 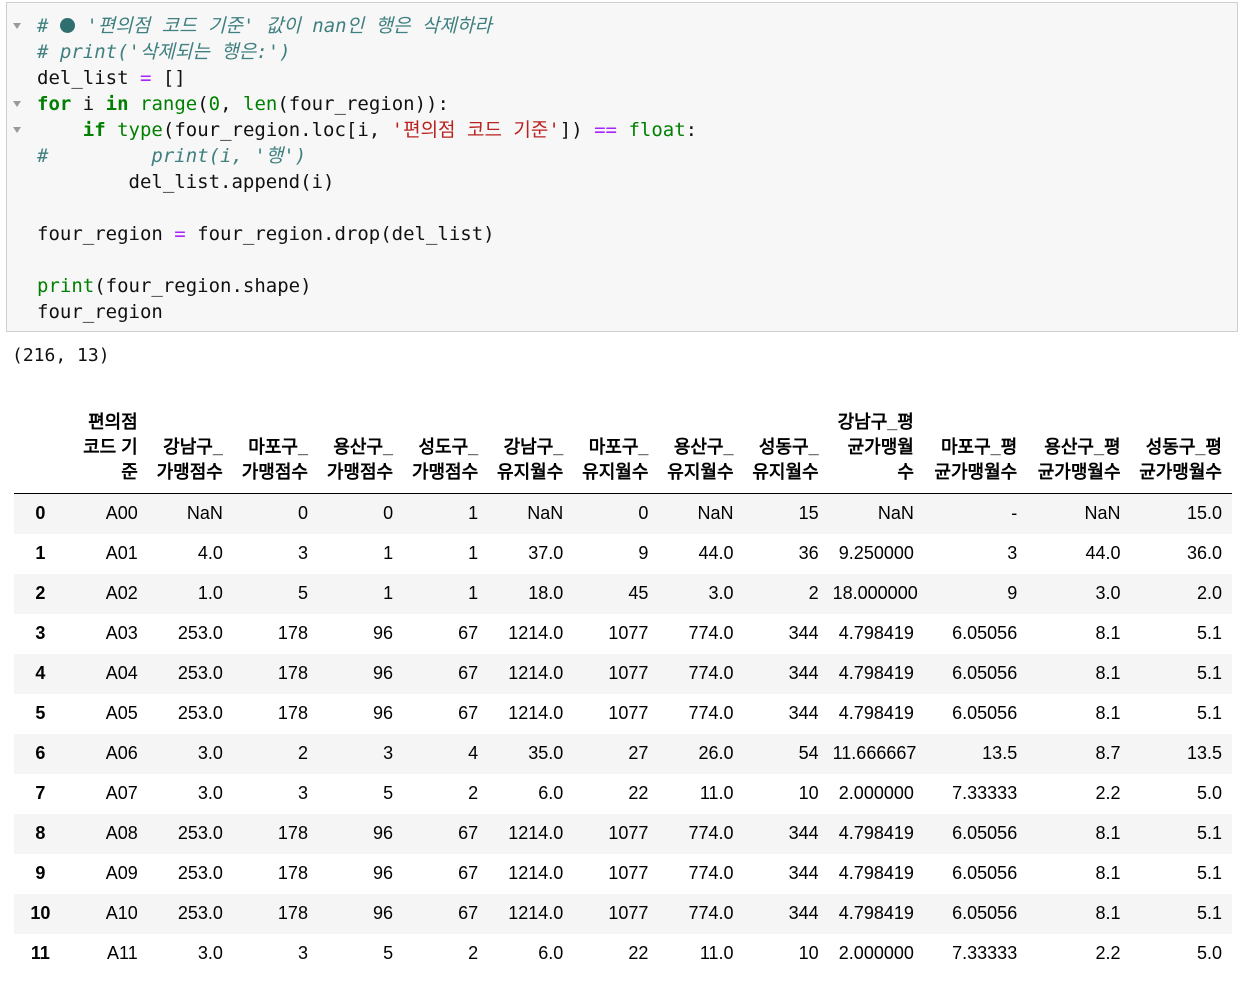 What do you see at coordinates (66, 286) in the screenshot?
I see `code-token: print` at bounding box center [66, 286].